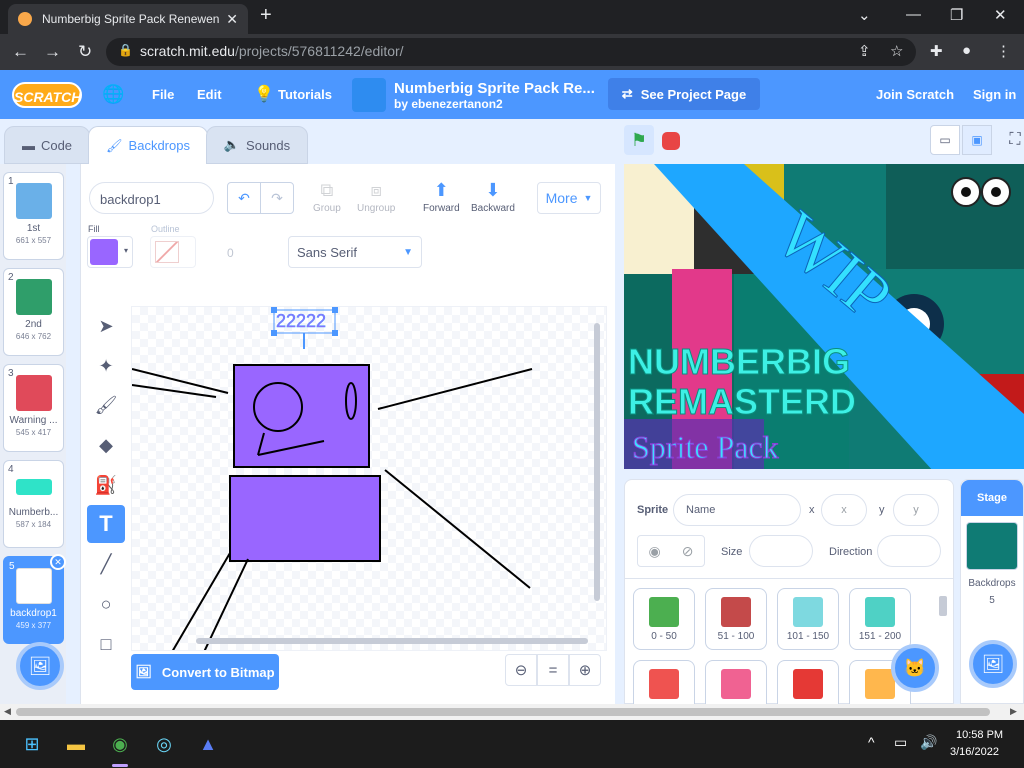 The height and width of the screenshot is (768, 1024). What do you see at coordinates (257, 145) in the screenshot?
I see `tab-sounds: 🔈 Sounds` at bounding box center [257, 145].